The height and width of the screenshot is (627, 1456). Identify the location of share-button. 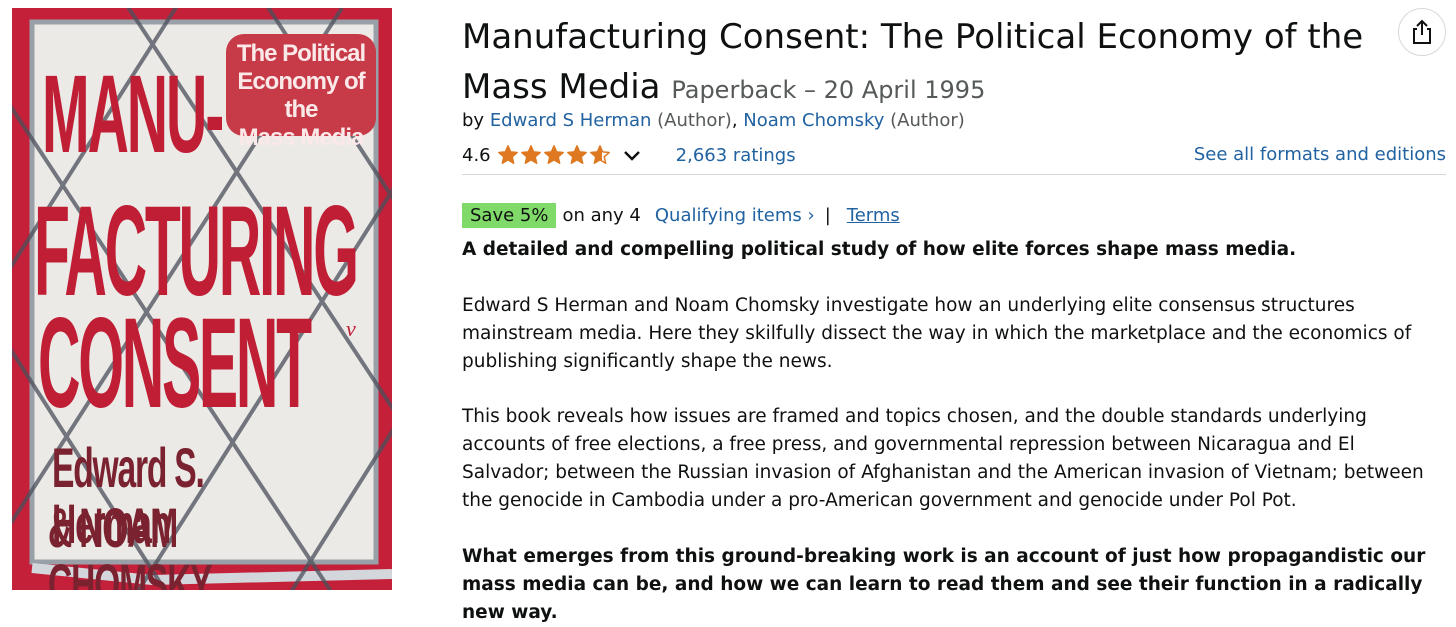
(1422, 32).